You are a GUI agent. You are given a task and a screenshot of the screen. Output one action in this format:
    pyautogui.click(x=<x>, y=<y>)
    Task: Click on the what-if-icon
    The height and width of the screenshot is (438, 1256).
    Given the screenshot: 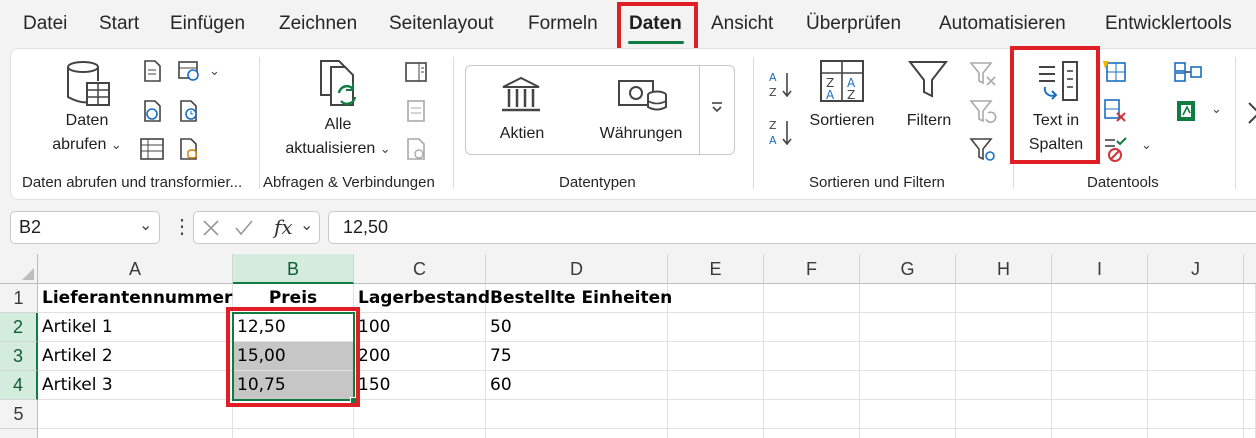 What is the action you would take?
    pyautogui.click(x=1251, y=114)
    